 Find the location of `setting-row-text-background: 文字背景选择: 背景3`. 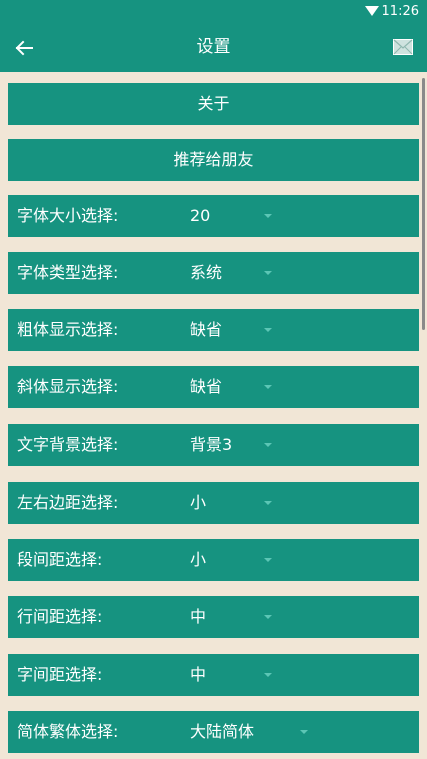

setting-row-text-background: 文字背景选择: 背景3 is located at coordinates (213, 445).